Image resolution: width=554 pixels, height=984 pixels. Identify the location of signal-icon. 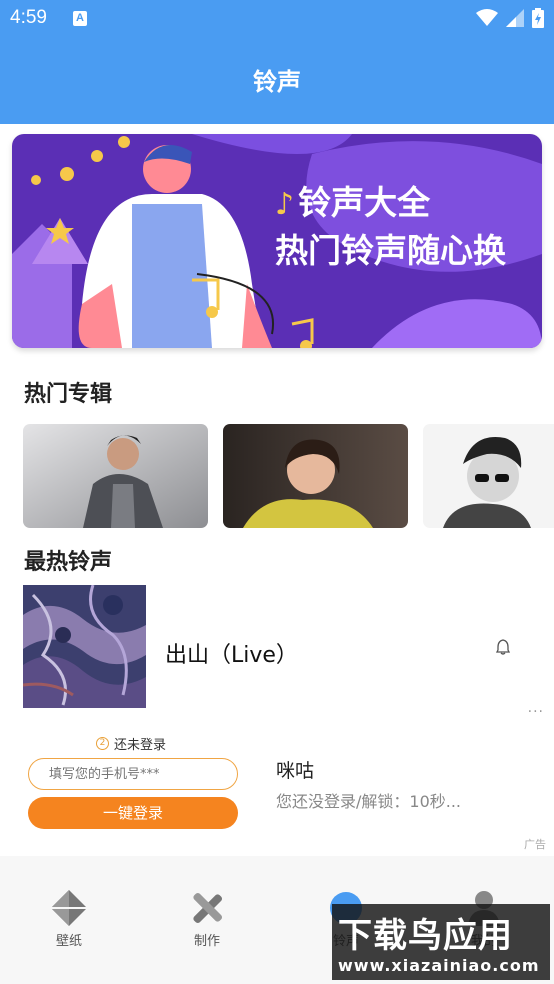
(515, 18).